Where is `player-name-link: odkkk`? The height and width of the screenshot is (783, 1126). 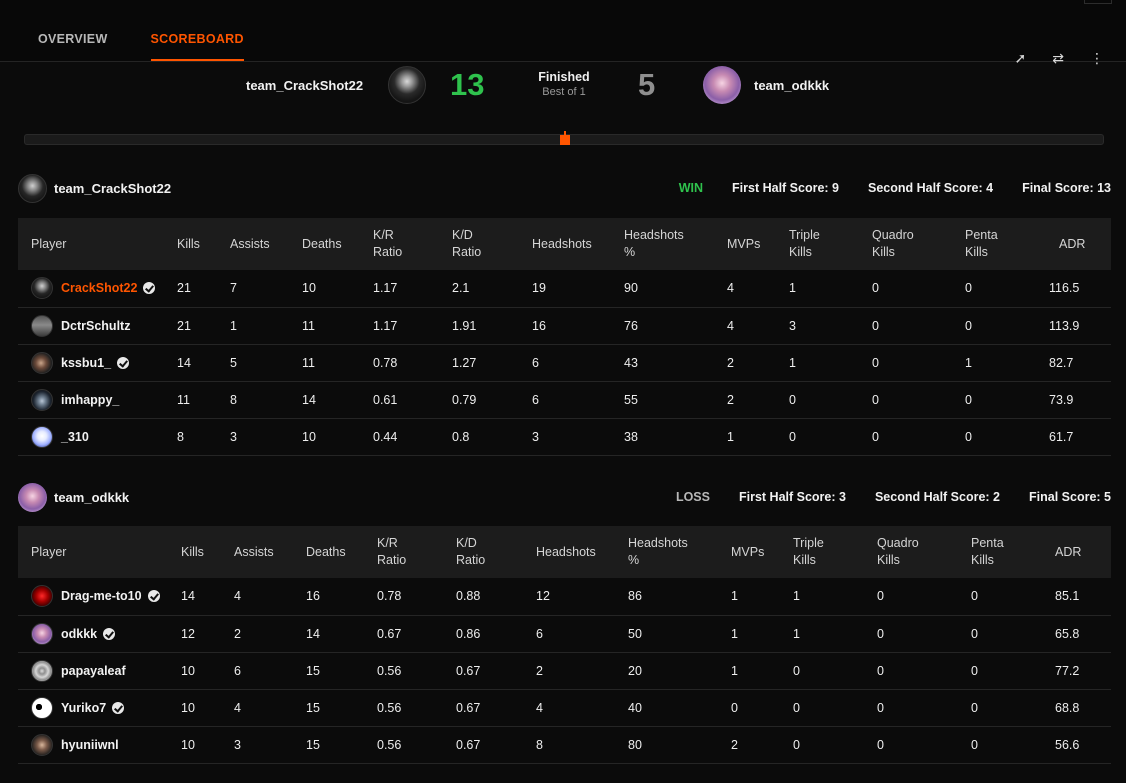 player-name-link: odkkk is located at coordinates (79, 634).